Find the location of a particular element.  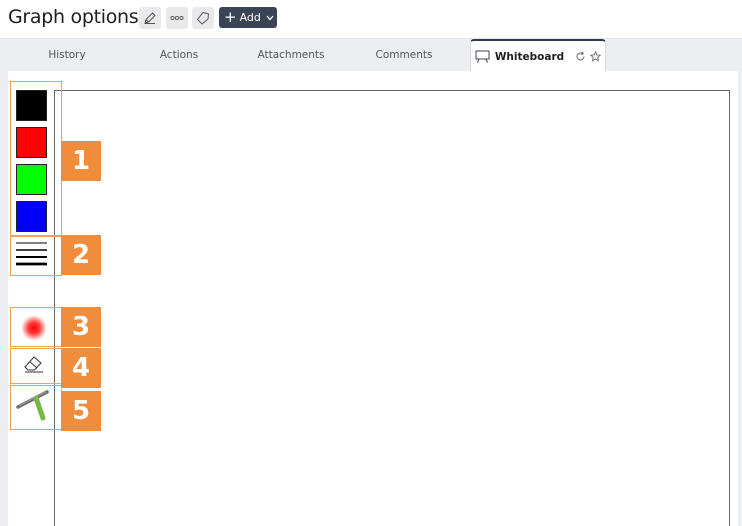

tab-label: Whiteboard is located at coordinates (529, 56).